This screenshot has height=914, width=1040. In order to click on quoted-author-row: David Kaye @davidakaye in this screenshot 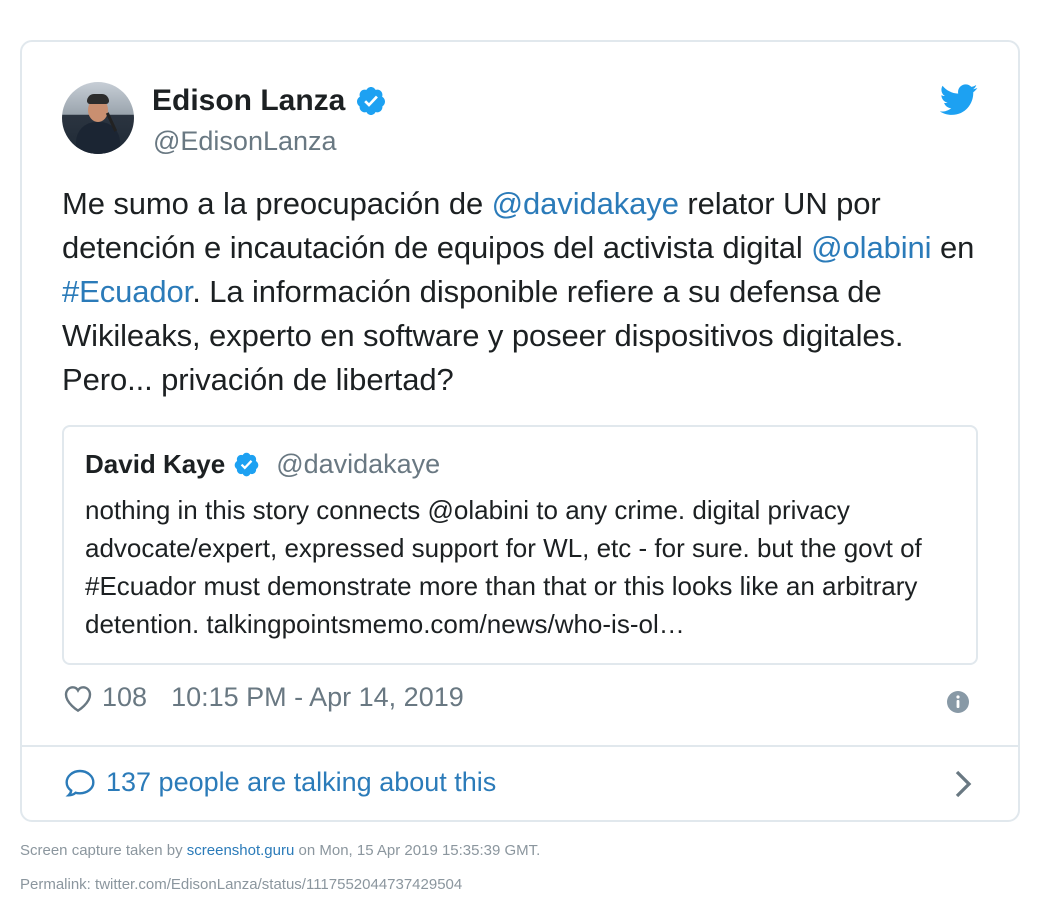, I will do `click(262, 464)`.